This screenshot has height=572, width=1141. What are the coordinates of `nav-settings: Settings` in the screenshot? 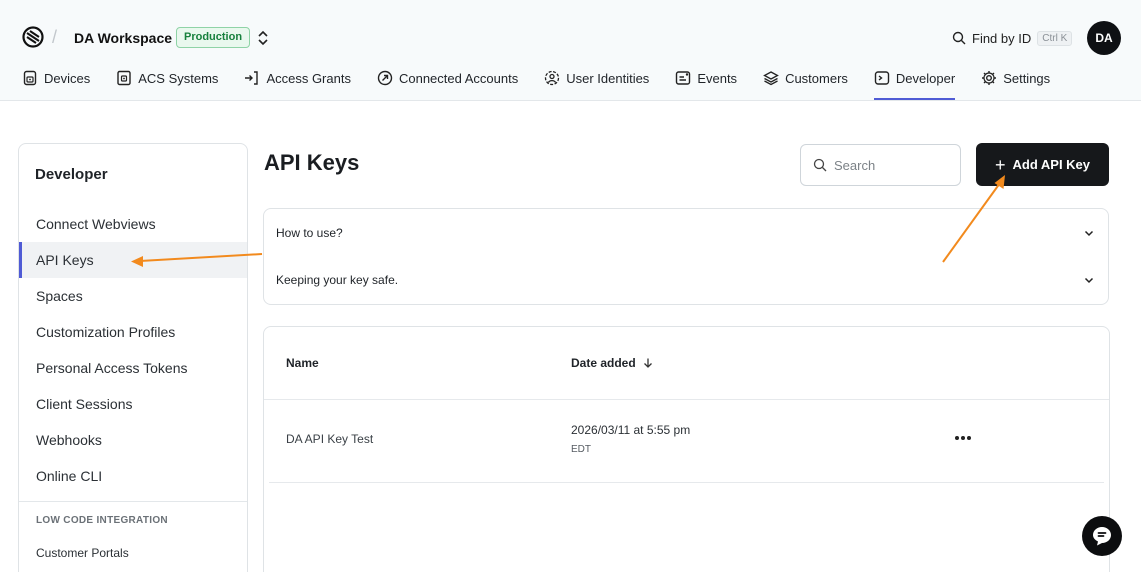 It's located at (1015, 78).